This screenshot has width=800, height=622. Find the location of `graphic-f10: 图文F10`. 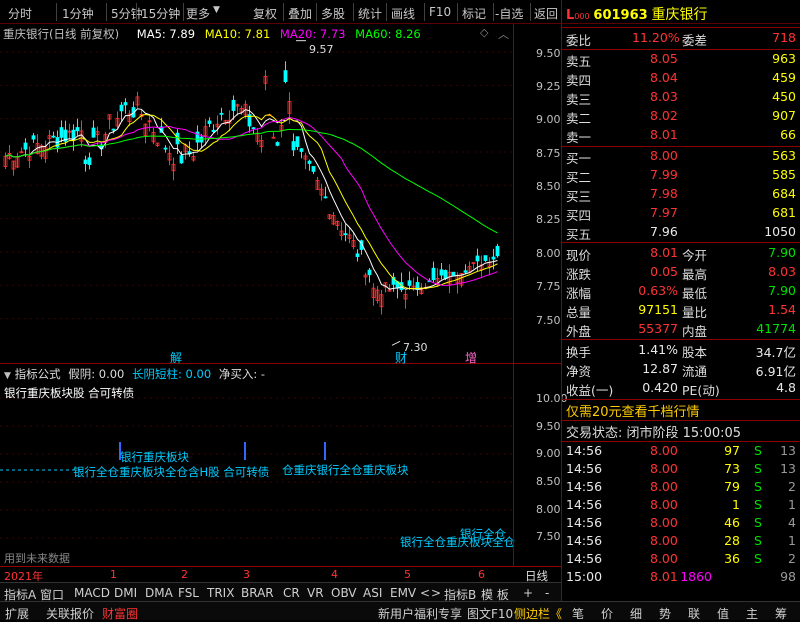

graphic-f10: 图文F10 is located at coordinates (490, 613).